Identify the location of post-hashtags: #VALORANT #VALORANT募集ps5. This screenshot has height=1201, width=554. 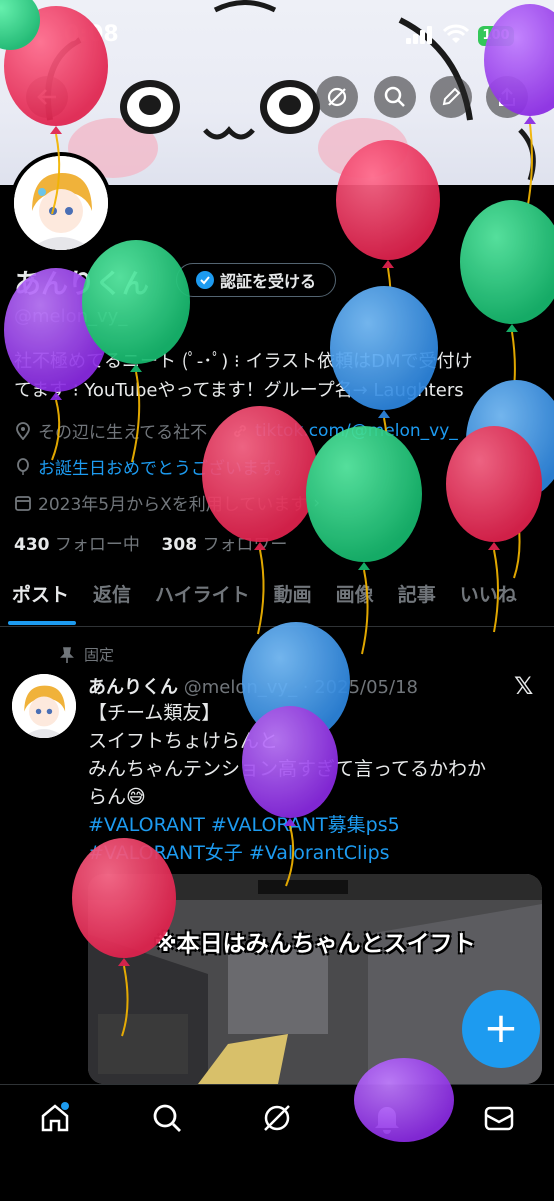
(308, 825).